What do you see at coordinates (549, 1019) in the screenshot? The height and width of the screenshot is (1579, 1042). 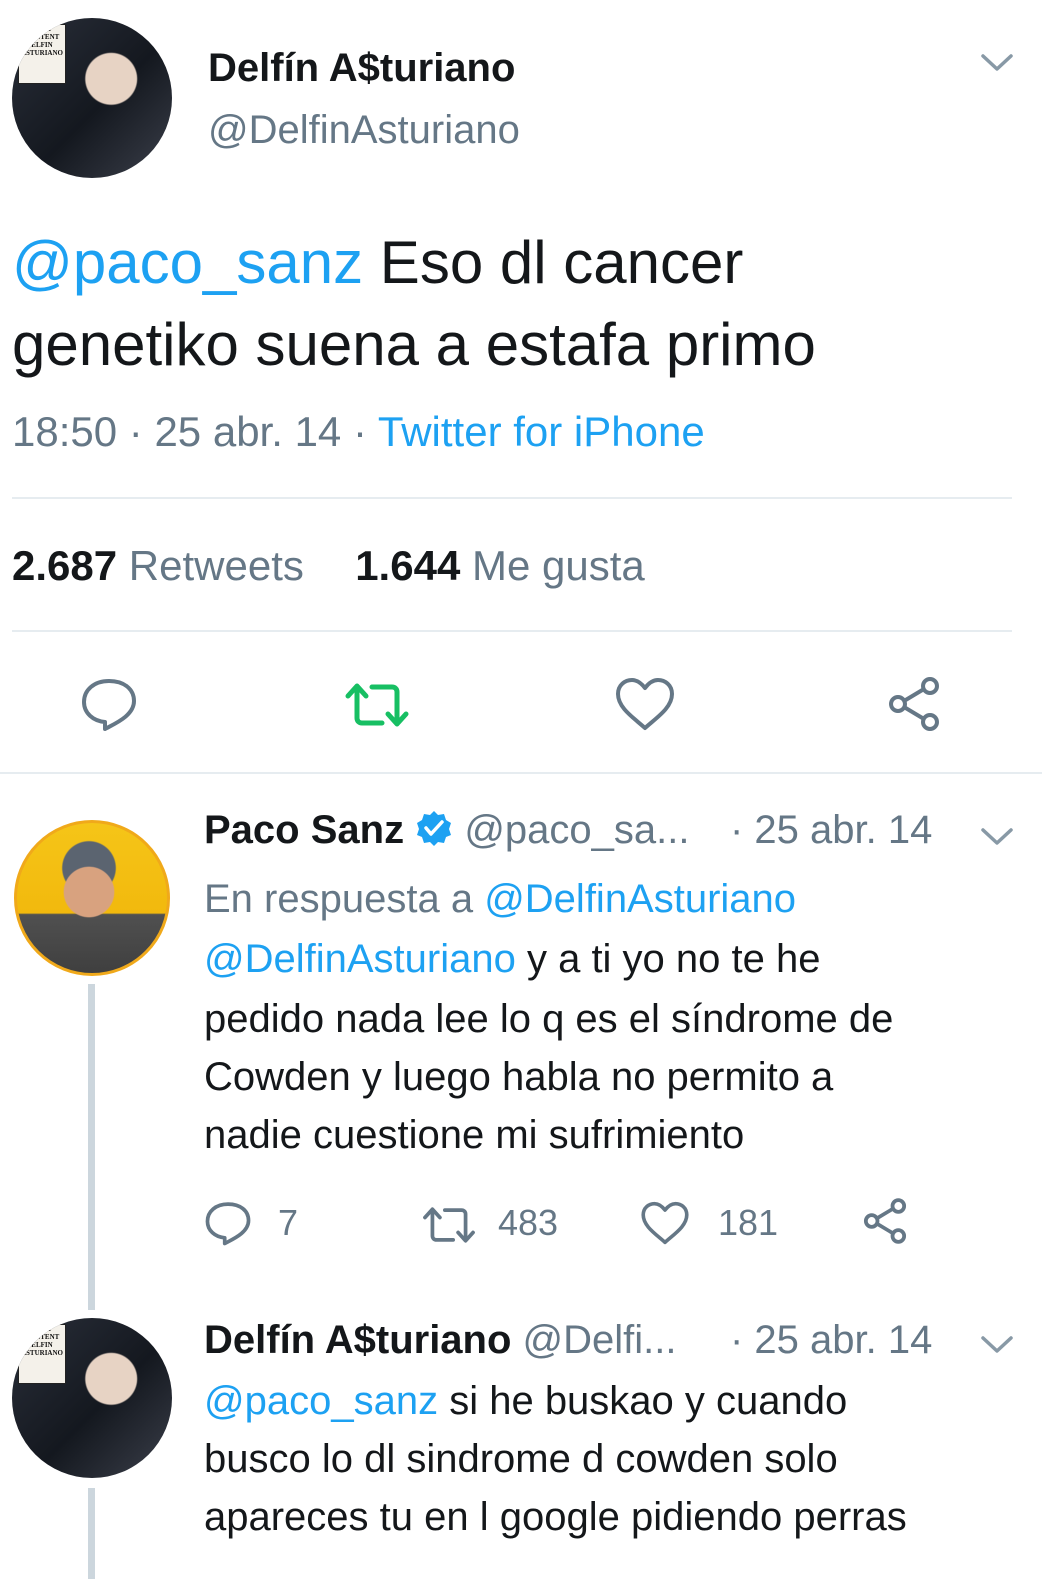 I see `reply-text-line2: pedido nada lee lo q es el síndrome de` at bounding box center [549, 1019].